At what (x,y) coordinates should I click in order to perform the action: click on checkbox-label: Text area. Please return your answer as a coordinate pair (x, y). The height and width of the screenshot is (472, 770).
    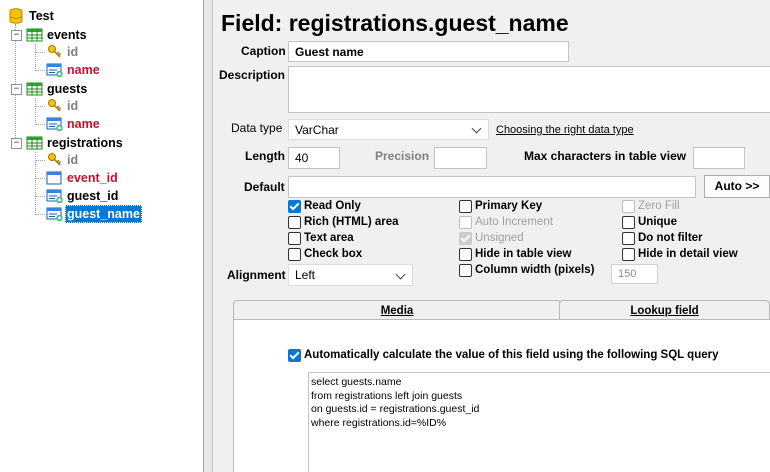
    Looking at the image, I should click on (329, 238).